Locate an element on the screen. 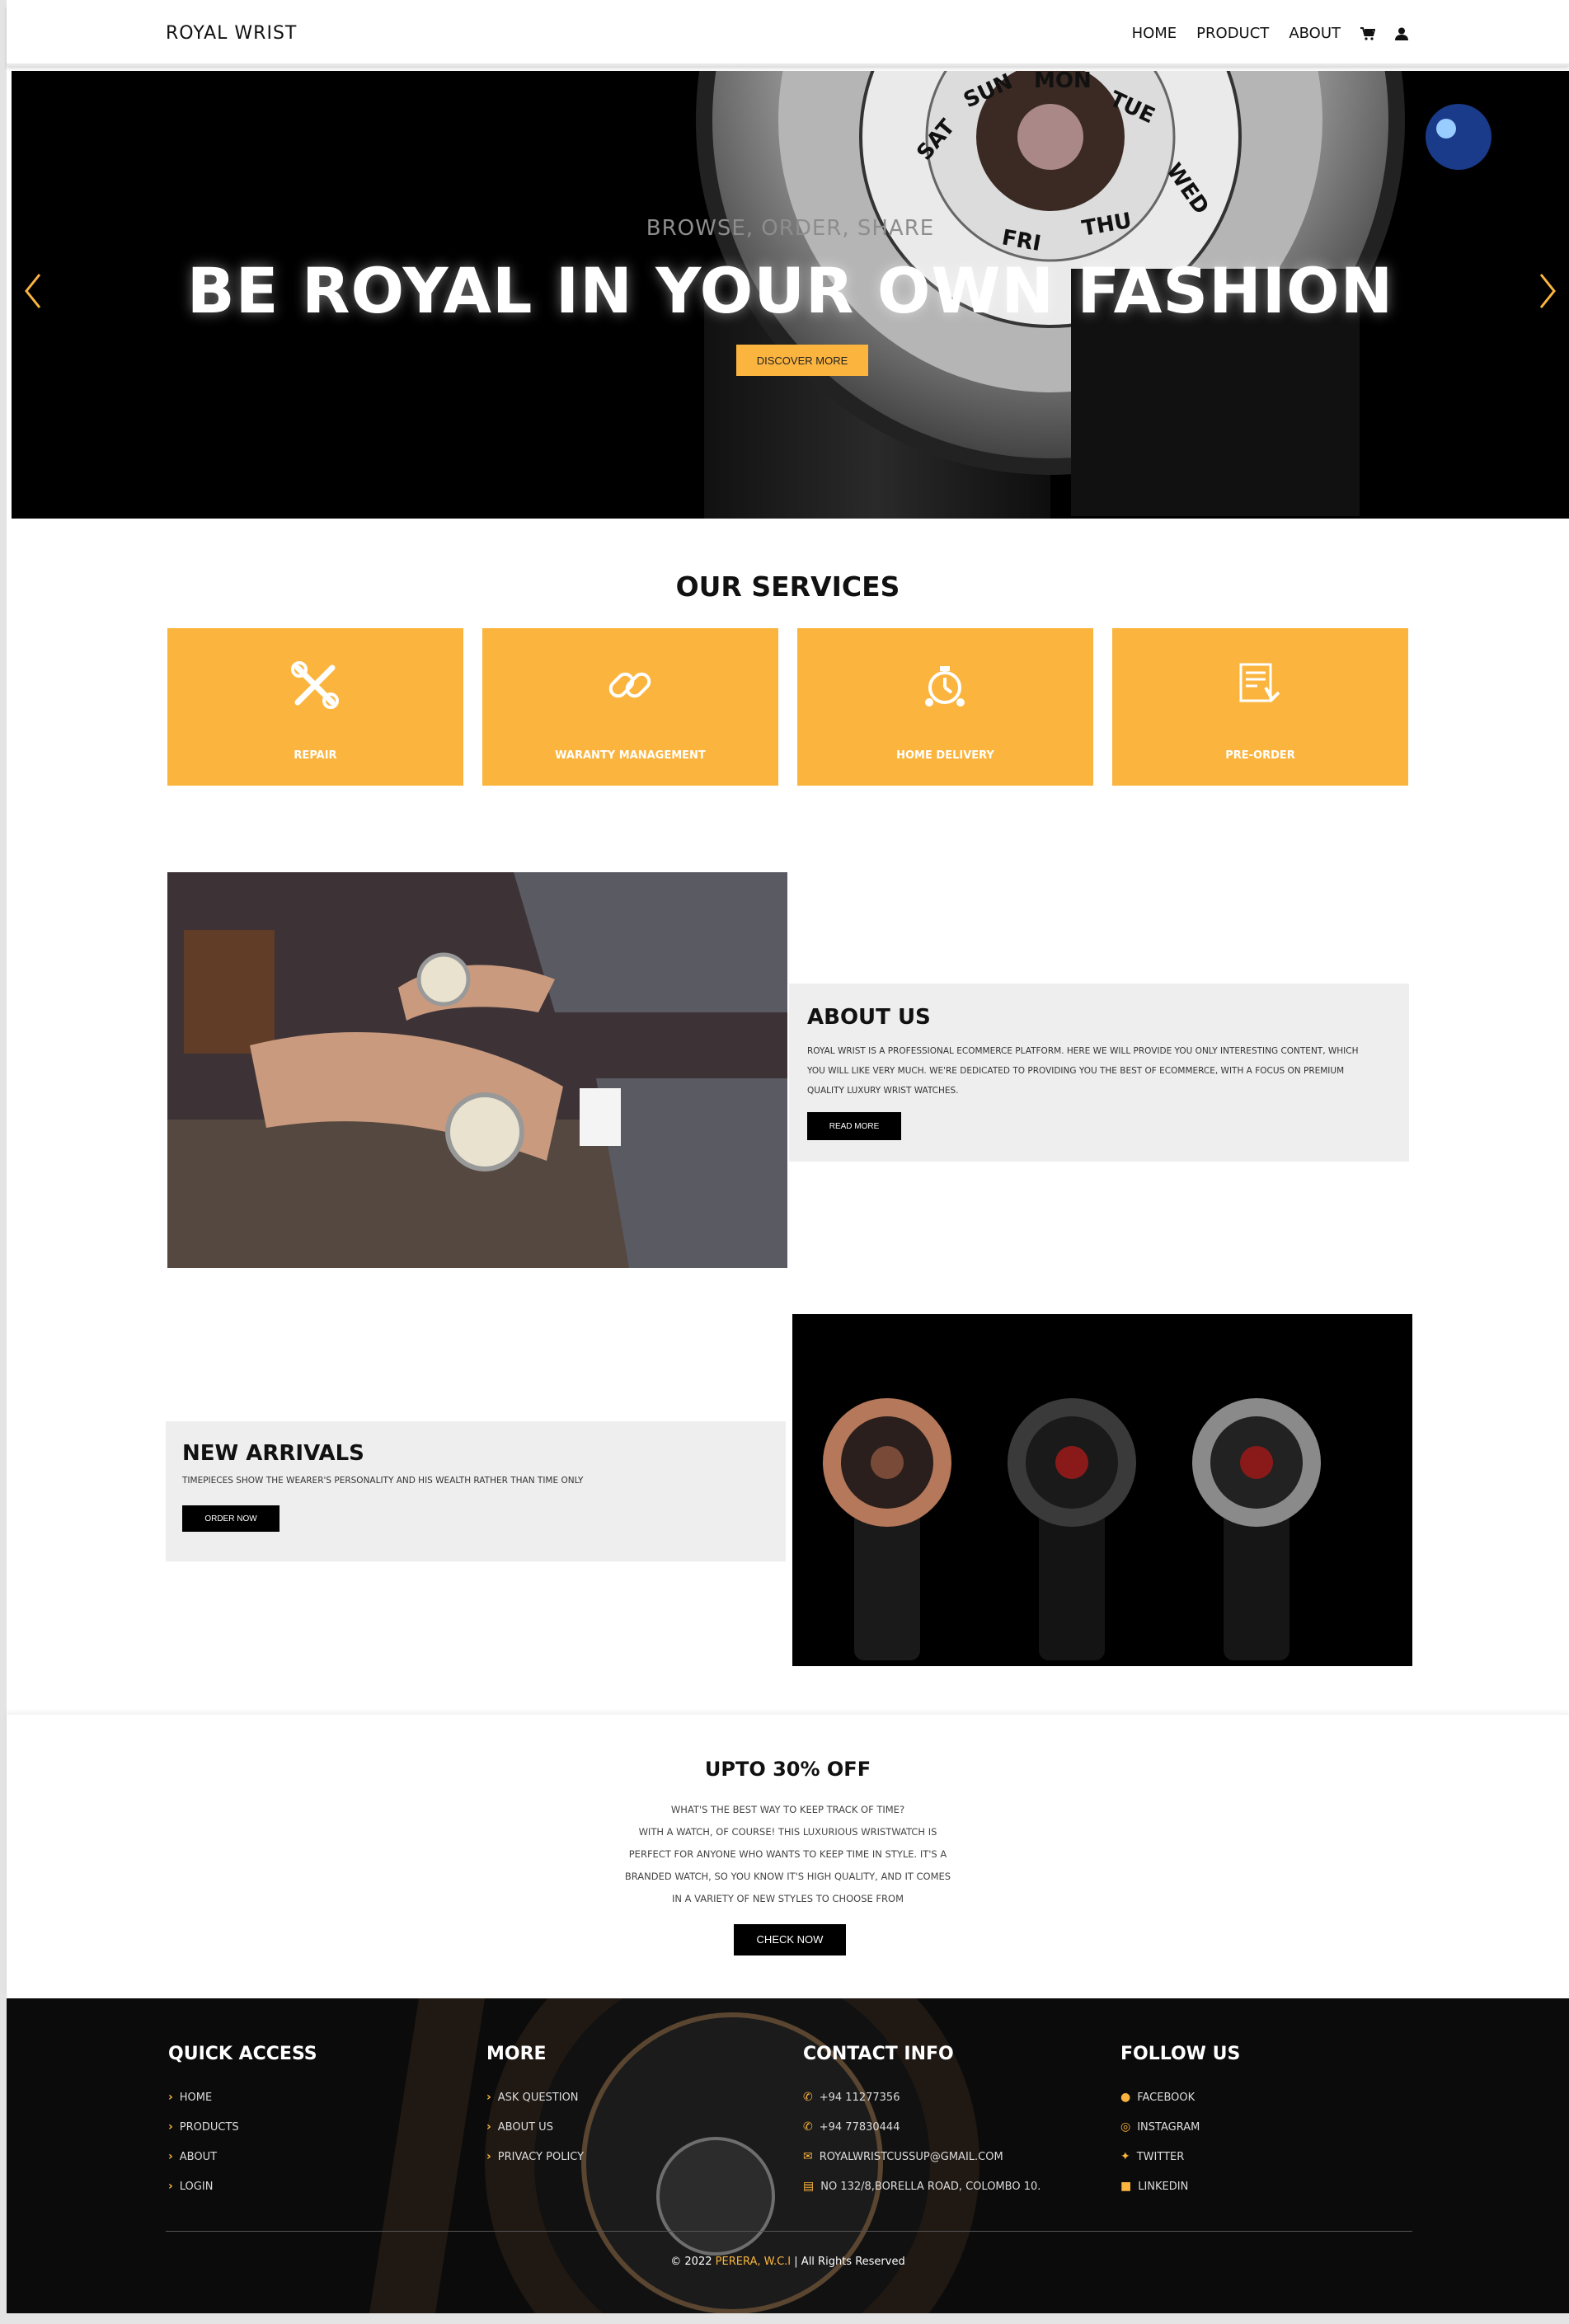  footer-link-label: PRIVACY POLICY is located at coordinates (541, 2156).